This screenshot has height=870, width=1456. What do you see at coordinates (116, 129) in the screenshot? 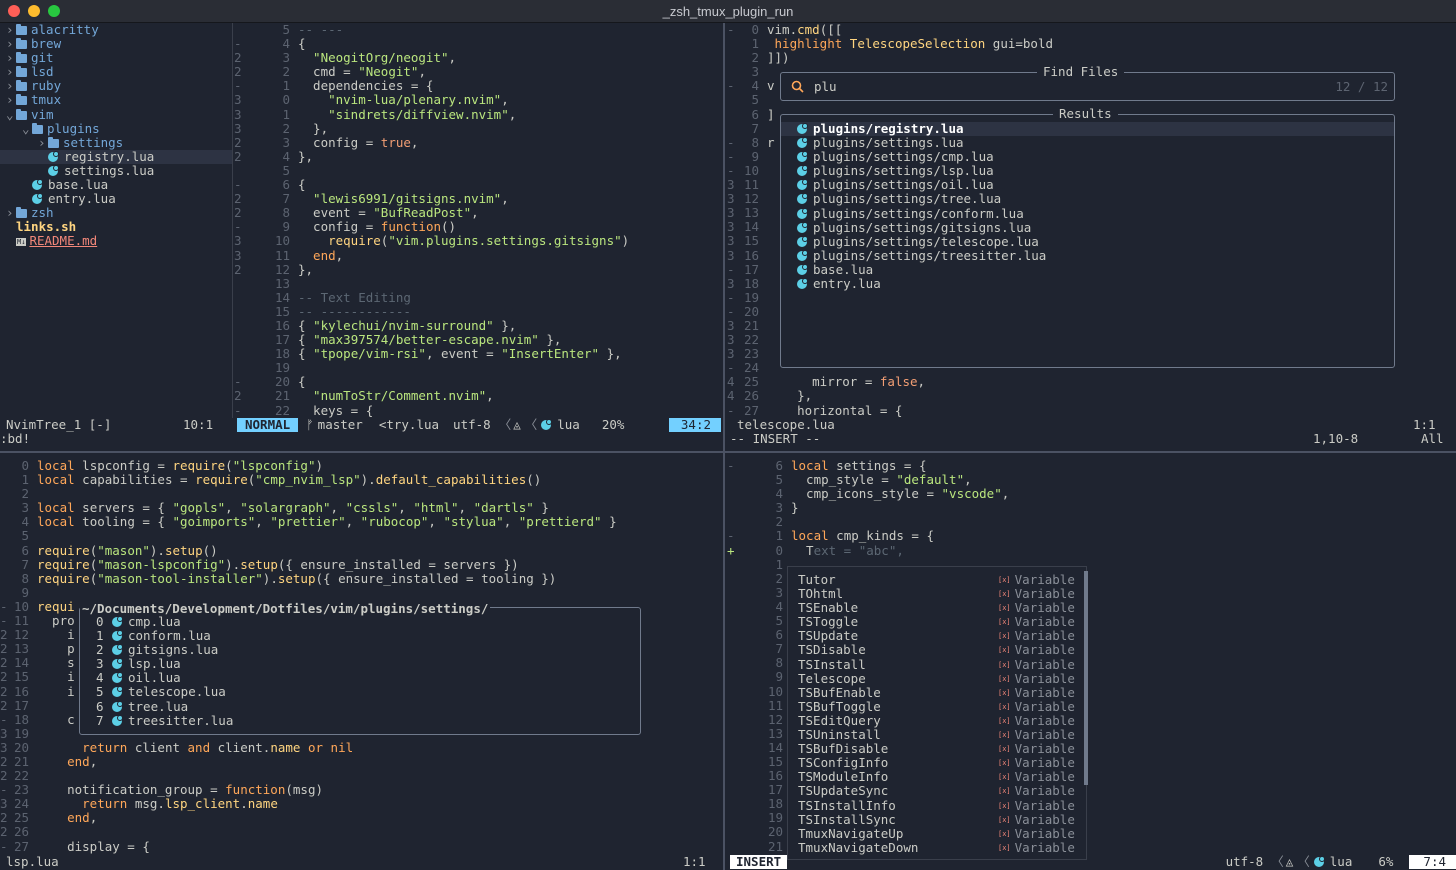
I see `tree-item: ⌄plugins` at bounding box center [116, 129].